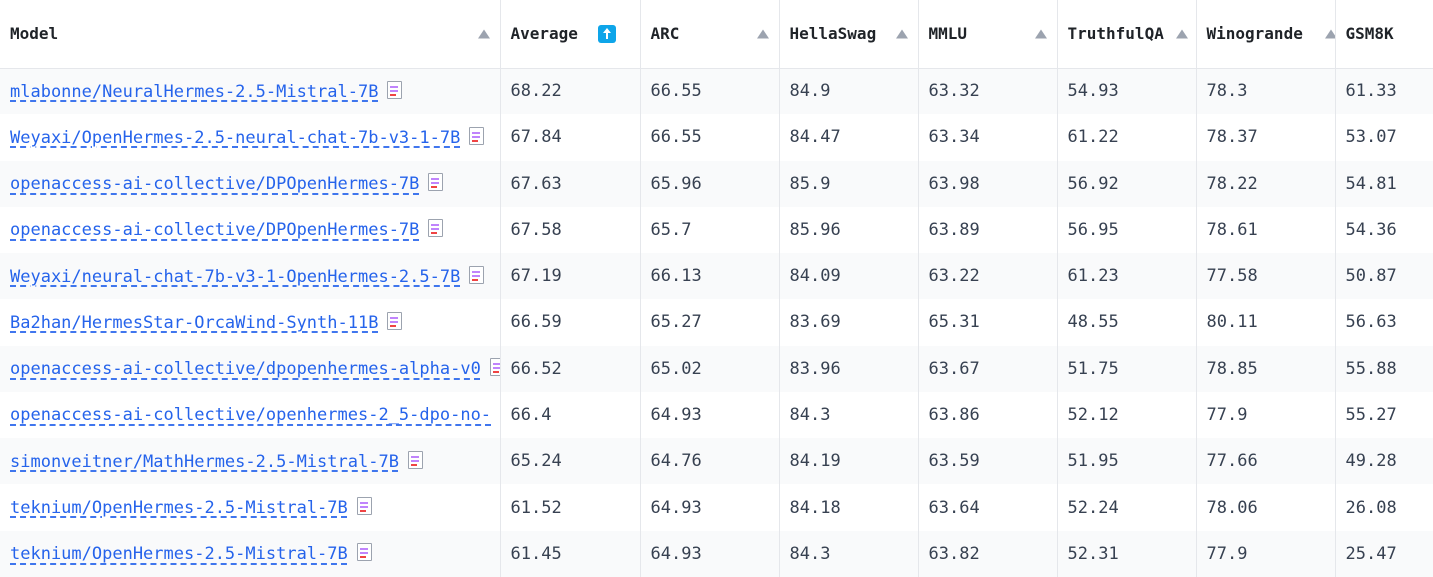 Image resolution: width=1433 pixels, height=577 pixels. Describe the element at coordinates (1266, 461) in the screenshot. I see `cell-winogrande: 77.66` at that location.